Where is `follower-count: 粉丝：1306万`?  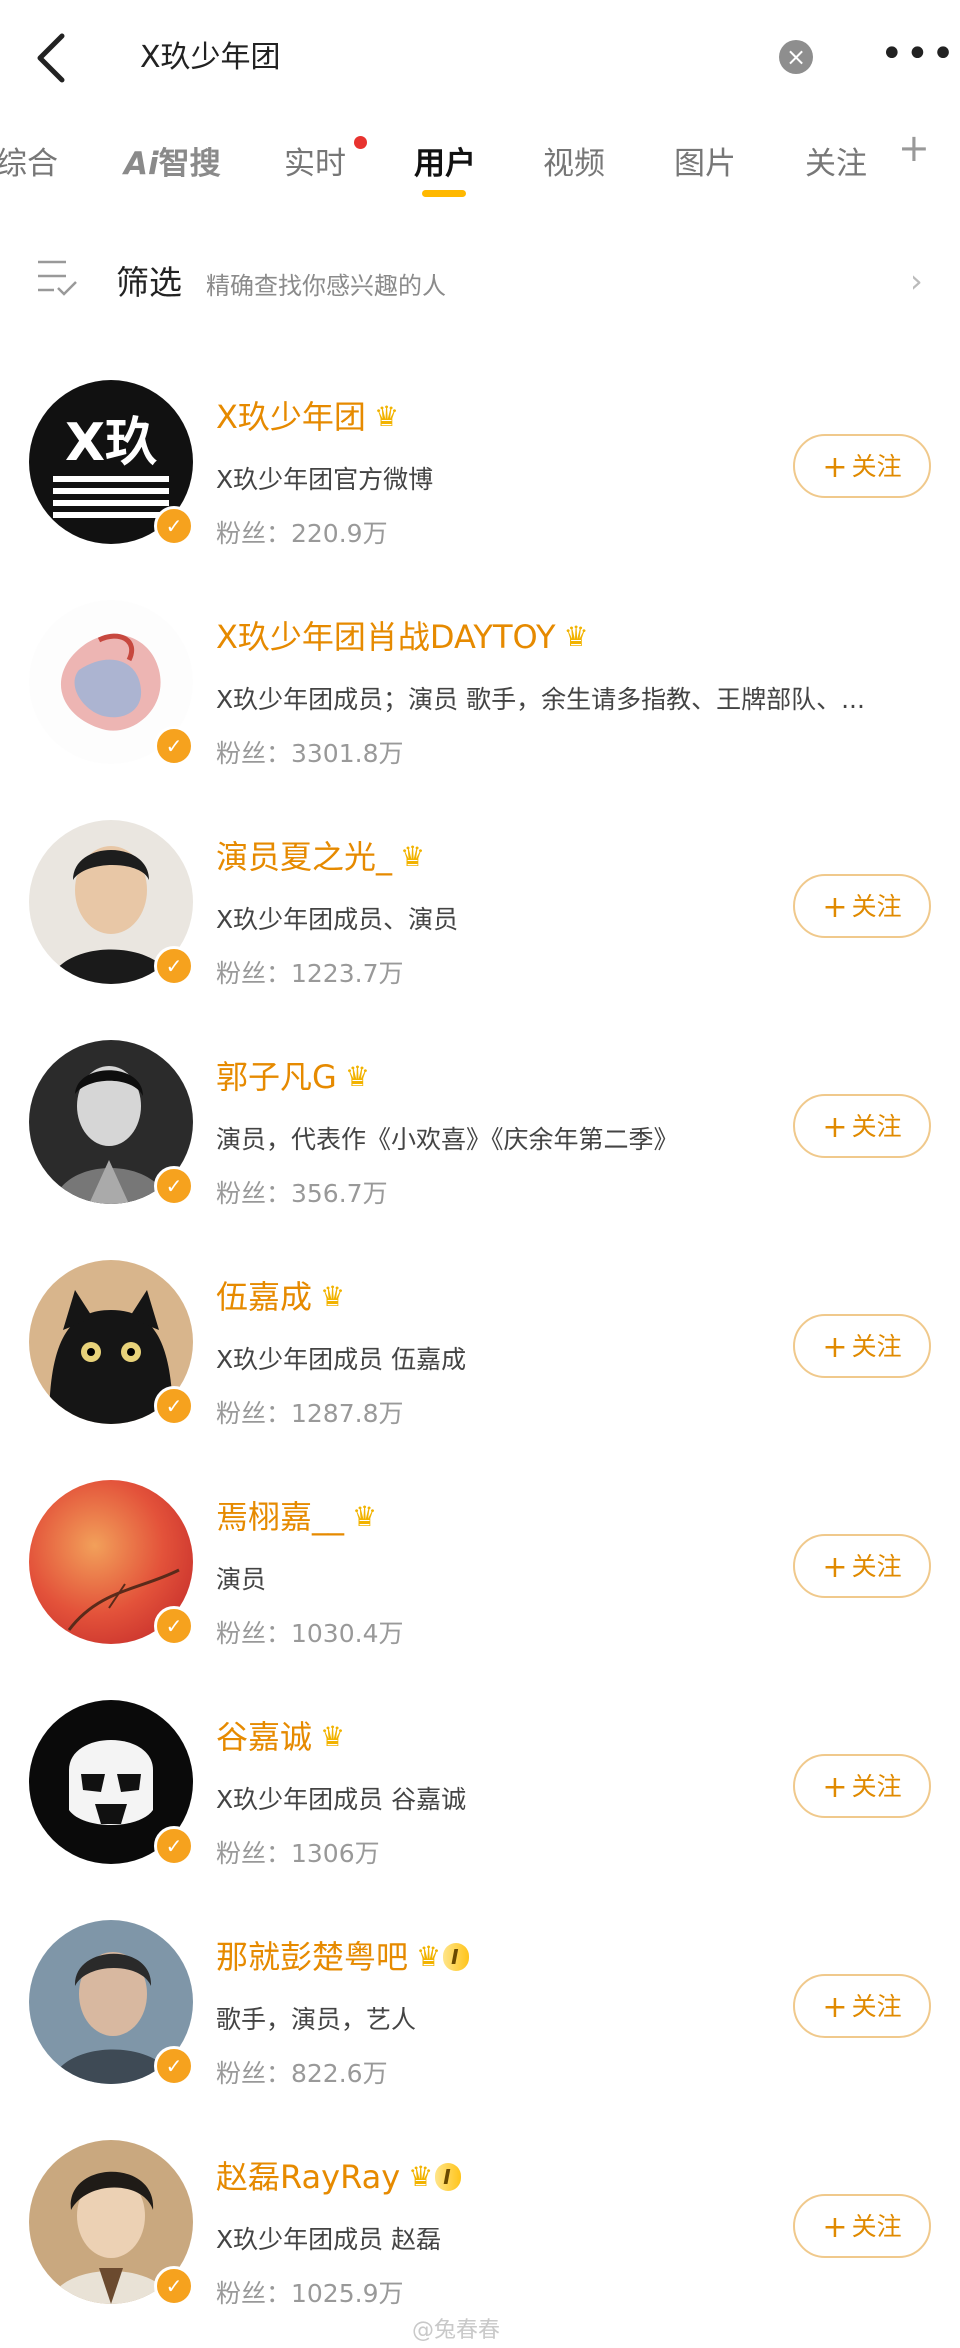
follower-count: 粉丝：1306万 is located at coordinates (298, 1853).